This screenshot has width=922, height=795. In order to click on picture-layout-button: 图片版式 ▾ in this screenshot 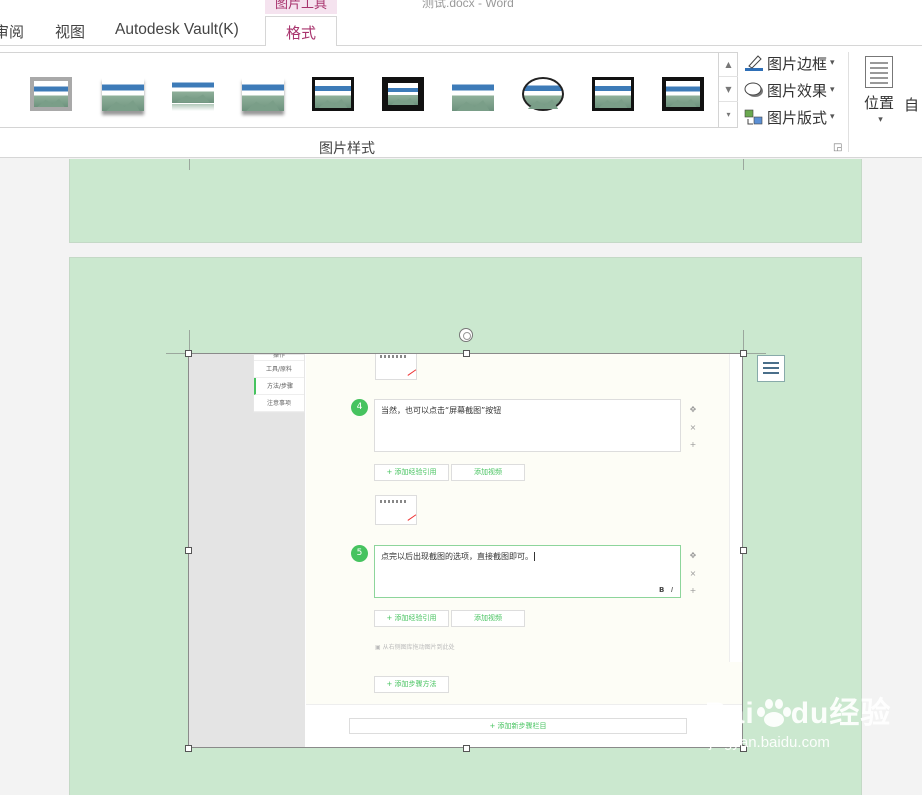, I will do `click(789, 117)`.